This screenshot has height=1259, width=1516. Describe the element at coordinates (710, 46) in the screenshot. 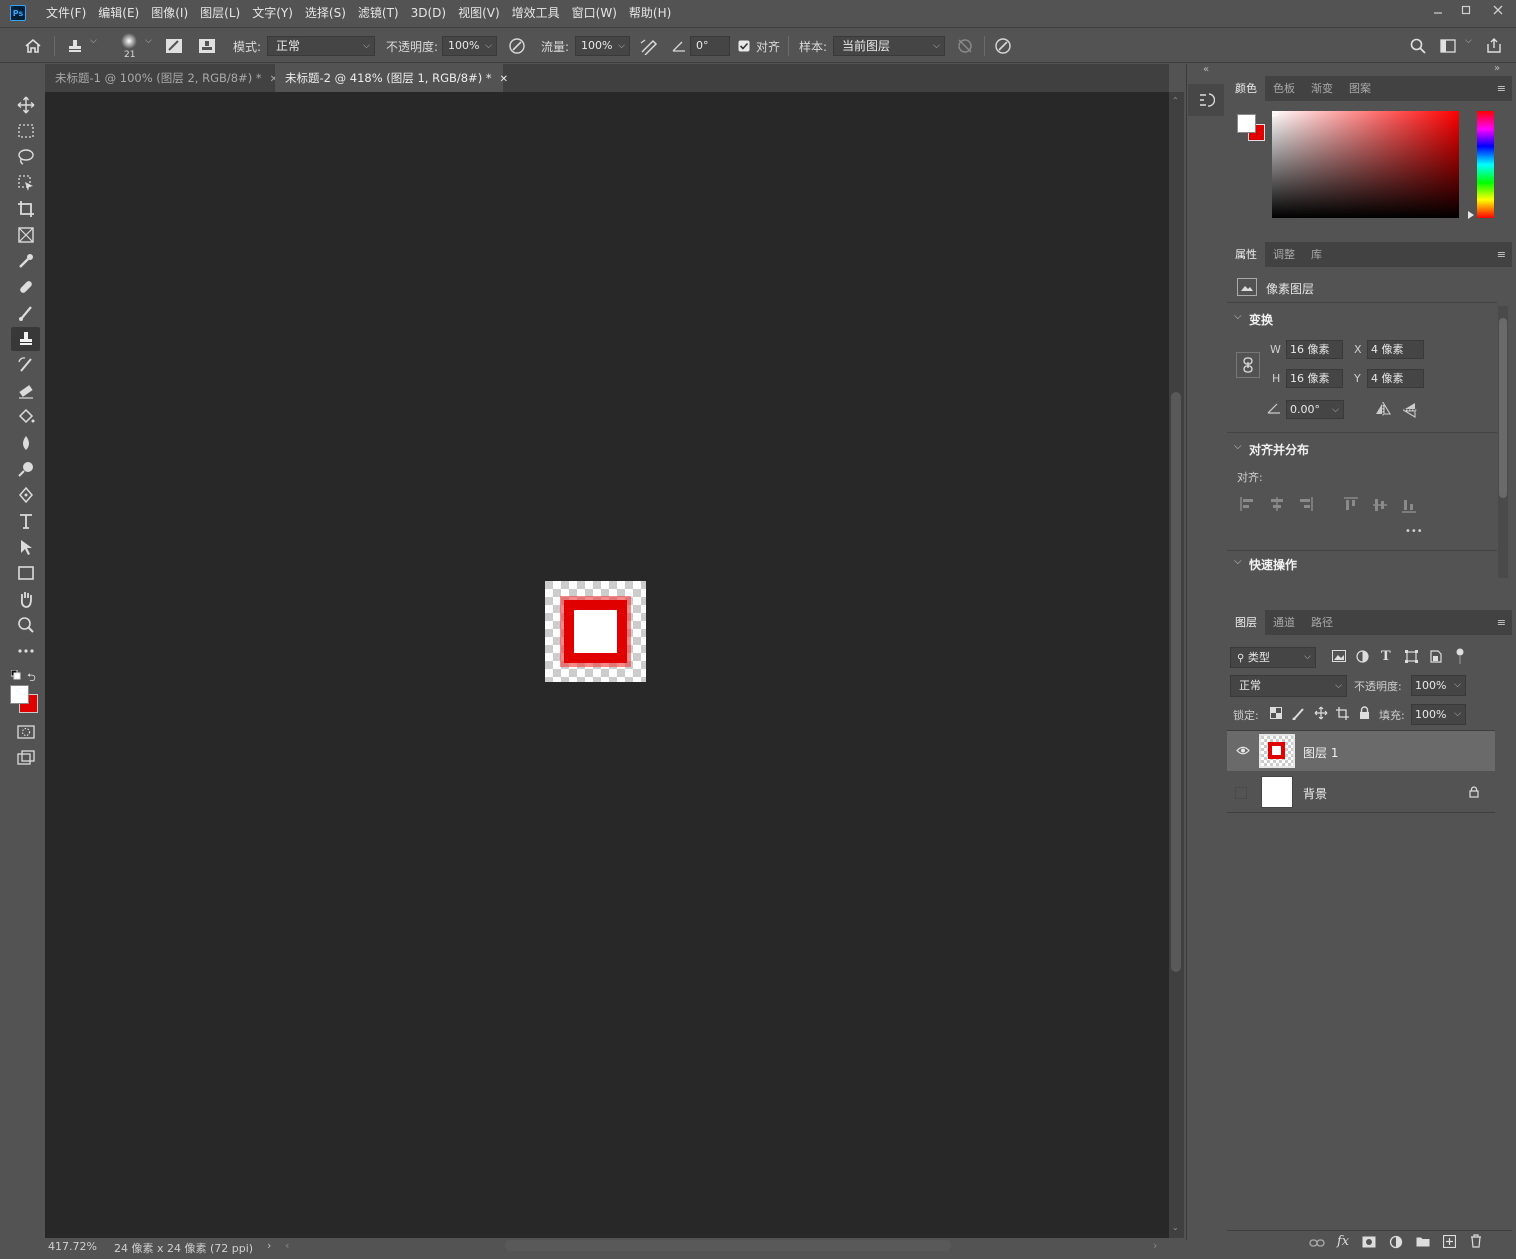

I see `brush-angle-input: 0°` at that location.